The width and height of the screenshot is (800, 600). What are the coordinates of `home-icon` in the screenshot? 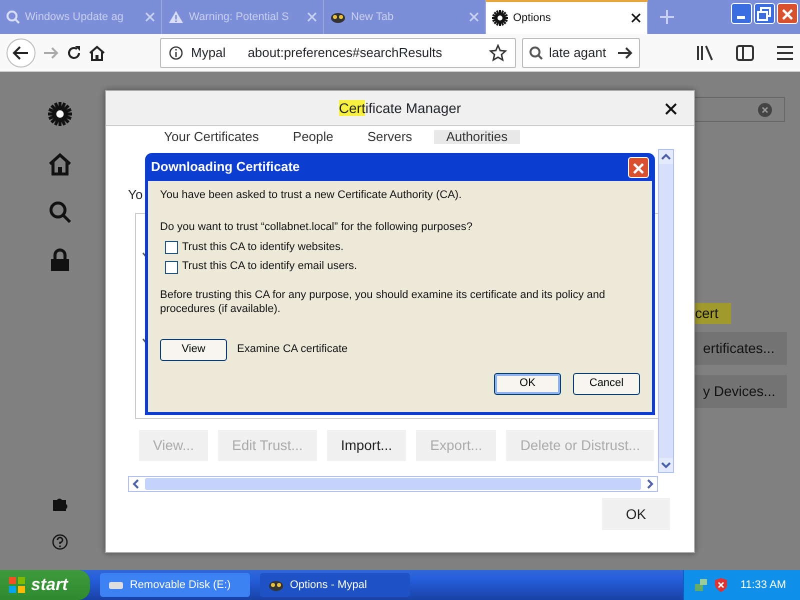 It's located at (97, 52).